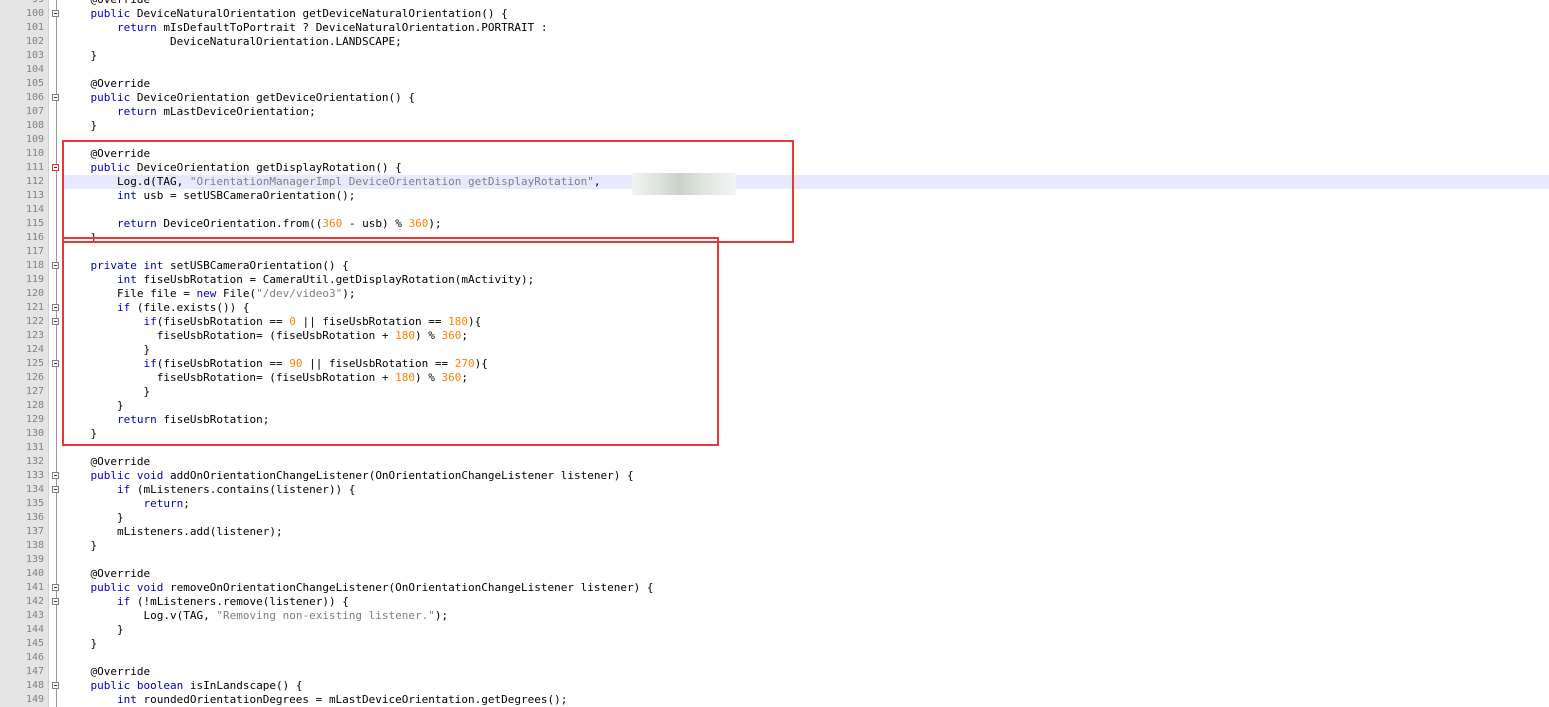 The image size is (1549, 707). I want to click on line-number: 133, so click(24, 476).